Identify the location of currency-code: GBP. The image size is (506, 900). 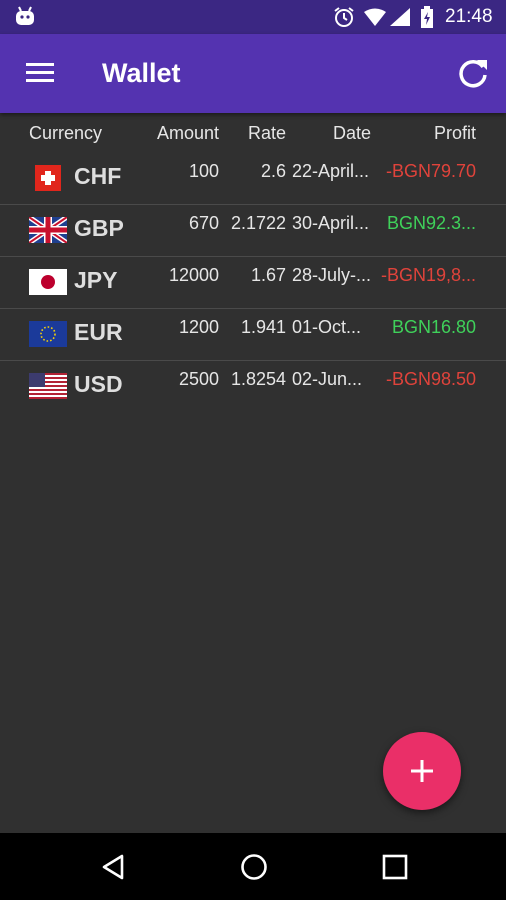
(99, 228).